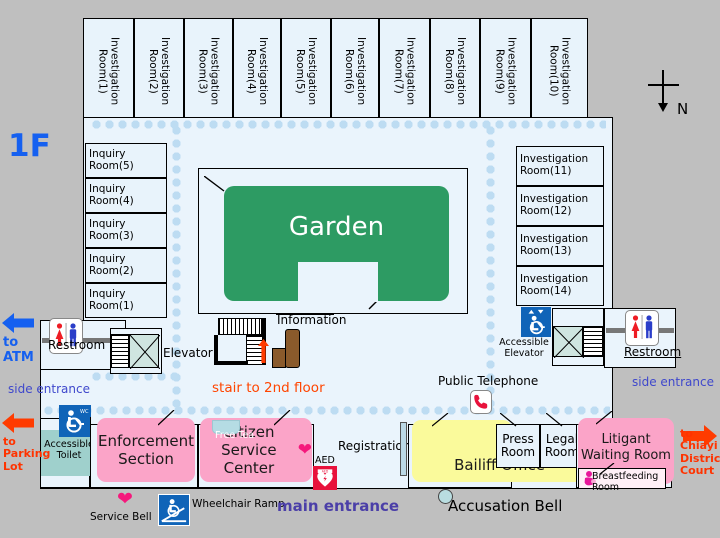  I want to click on accessible-elevator-label: Accessible Elevator, so click(524, 348).